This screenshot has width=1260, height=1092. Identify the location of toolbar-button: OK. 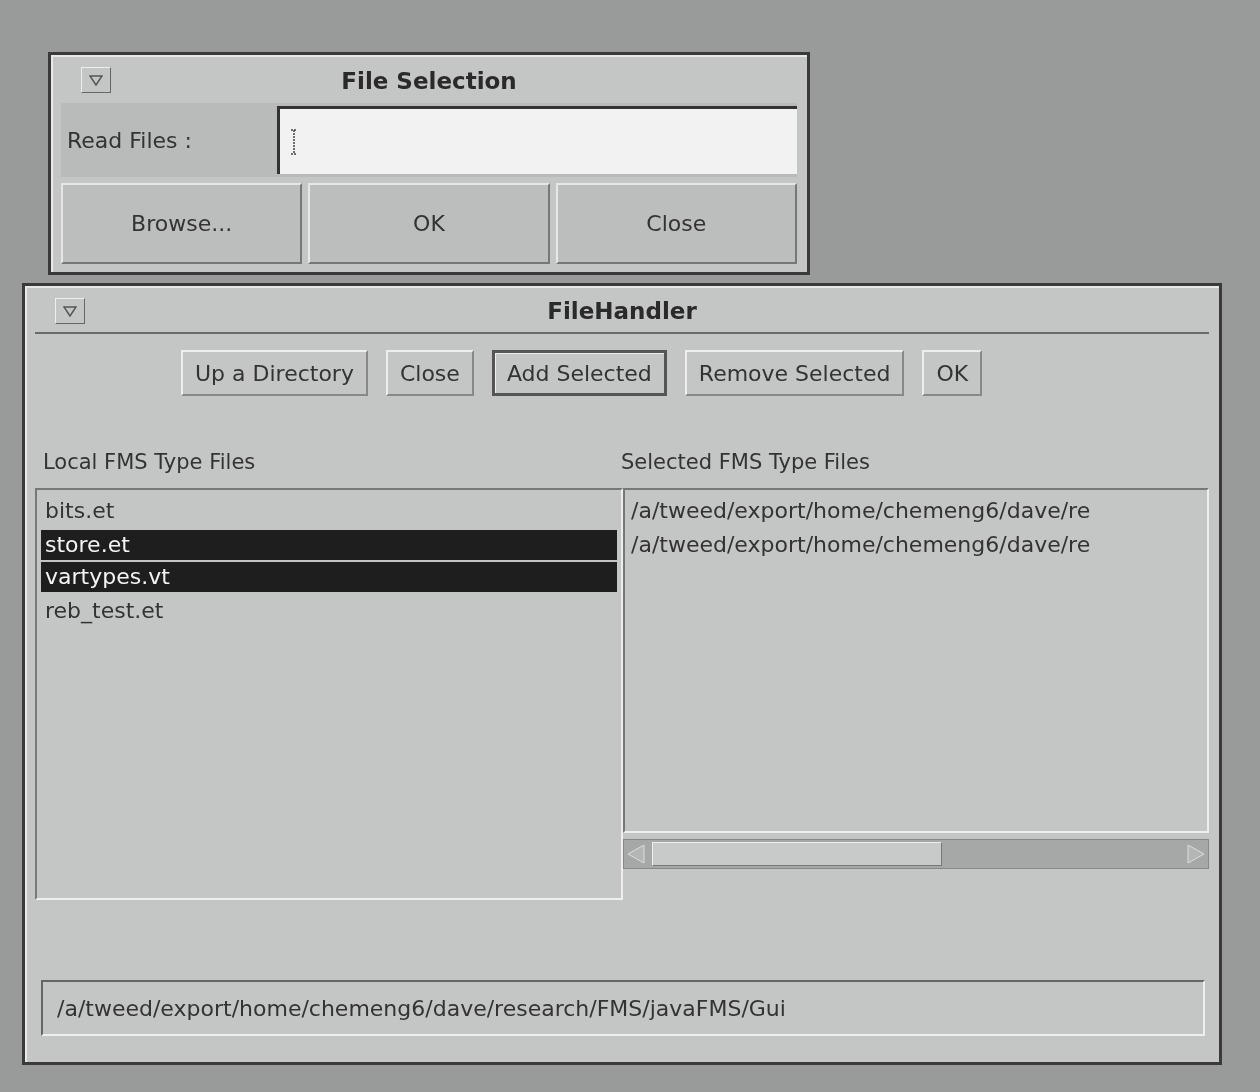
(952, 373).